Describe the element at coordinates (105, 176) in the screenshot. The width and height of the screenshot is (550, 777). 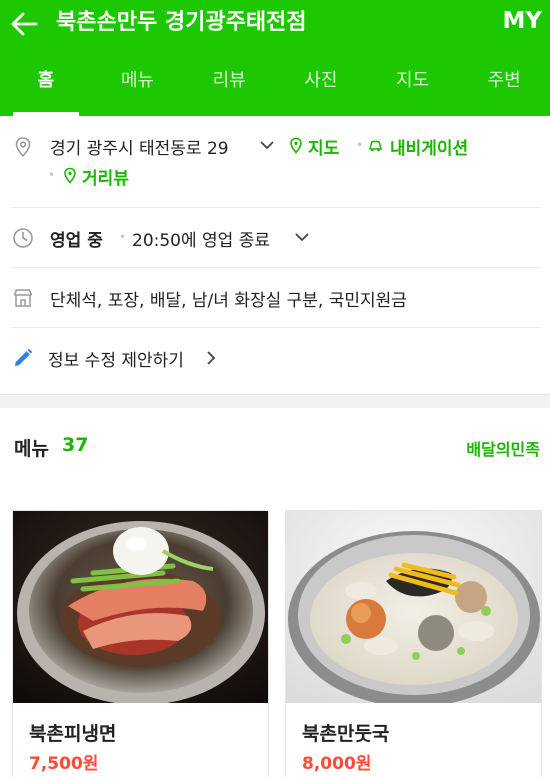
I see `street-view-link: 거리뷰` at that location.